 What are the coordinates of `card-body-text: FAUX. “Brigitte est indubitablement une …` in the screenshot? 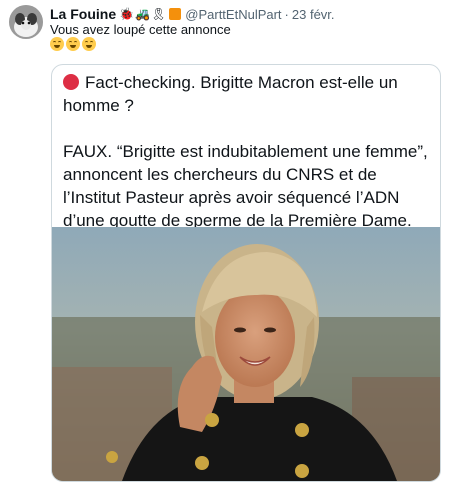 It's located at (245, 186).